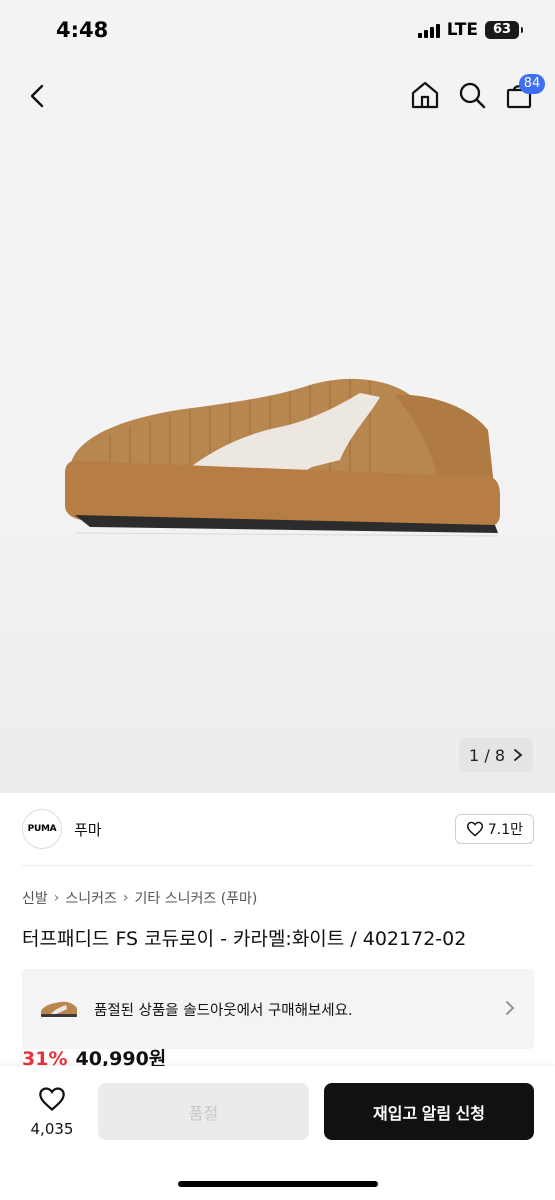 This screenshot has width=555, height=1200. What do you see at coordinates (278, 865) in the screenshot?
I see `divider` at bounding box center [278, 865].